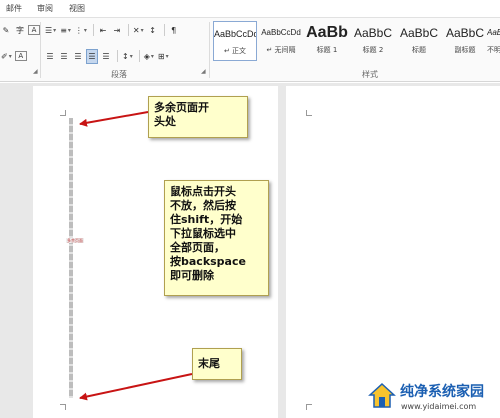 The image size is (500, 418). What do you see at coordinates (382, 395) in the screenshot?
I see `house-logo-icon` at bounding box center [382, 395].